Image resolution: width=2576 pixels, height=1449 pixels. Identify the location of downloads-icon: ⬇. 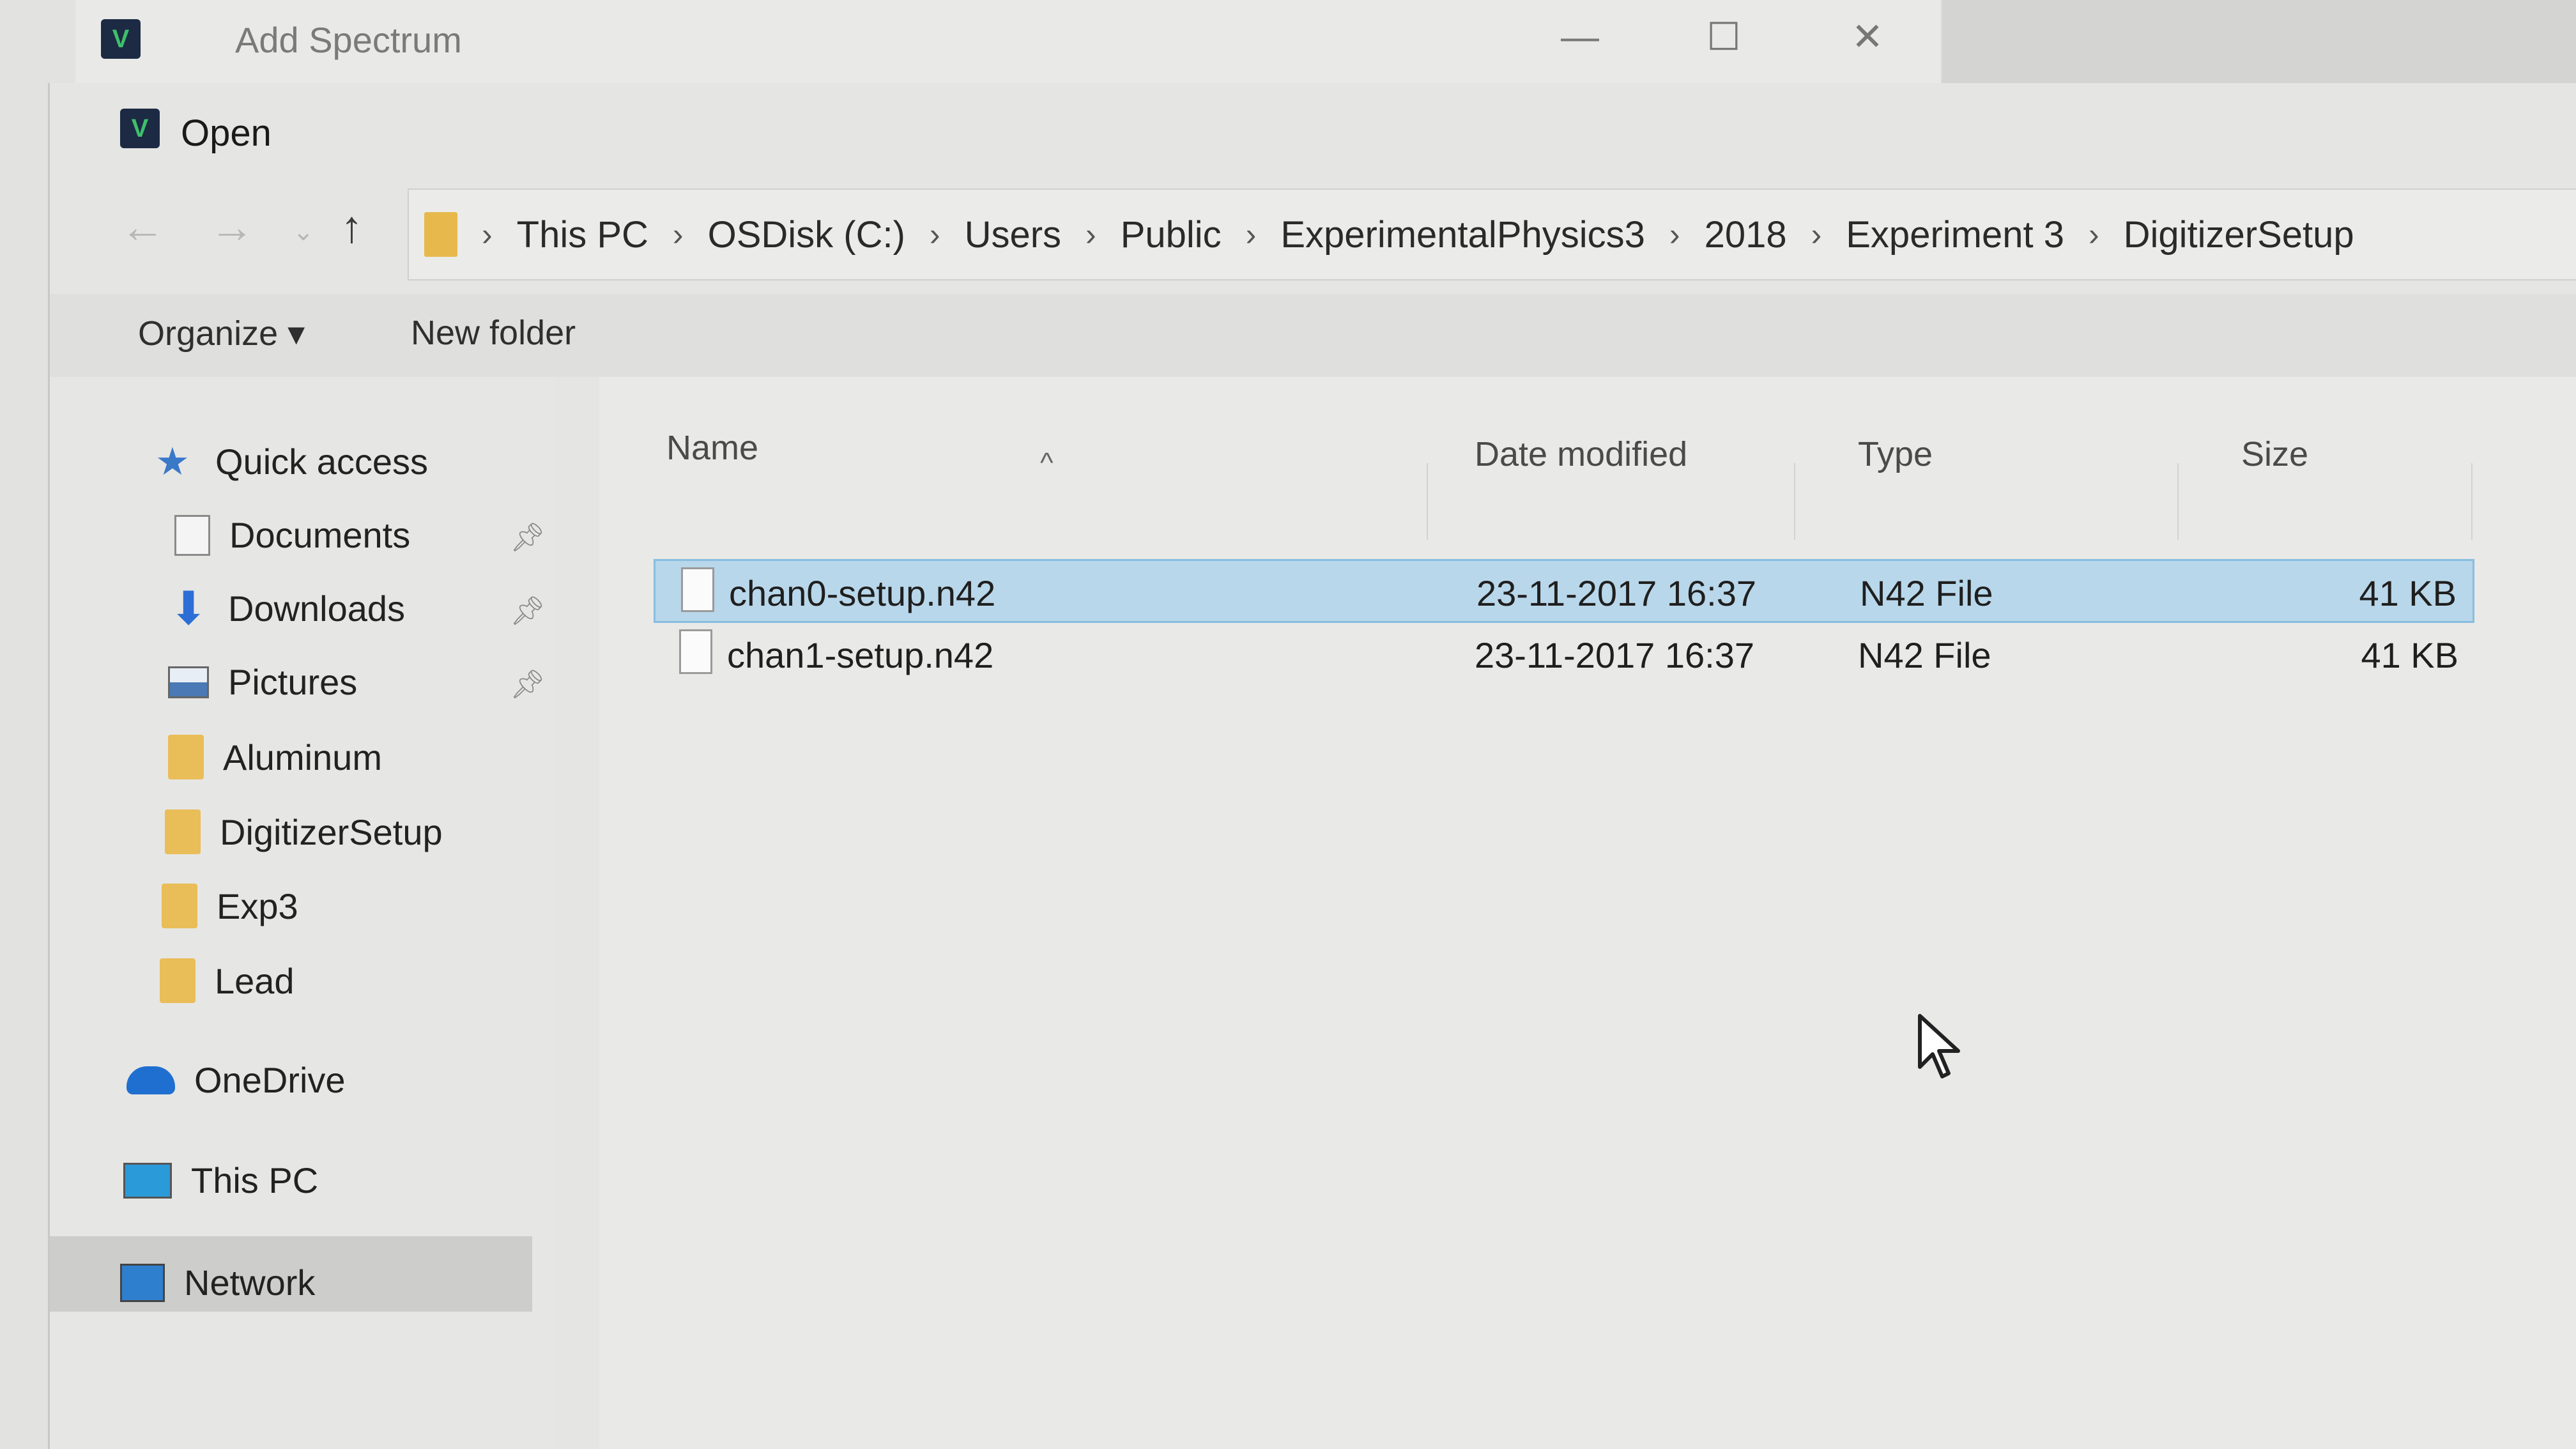
(188, 608).